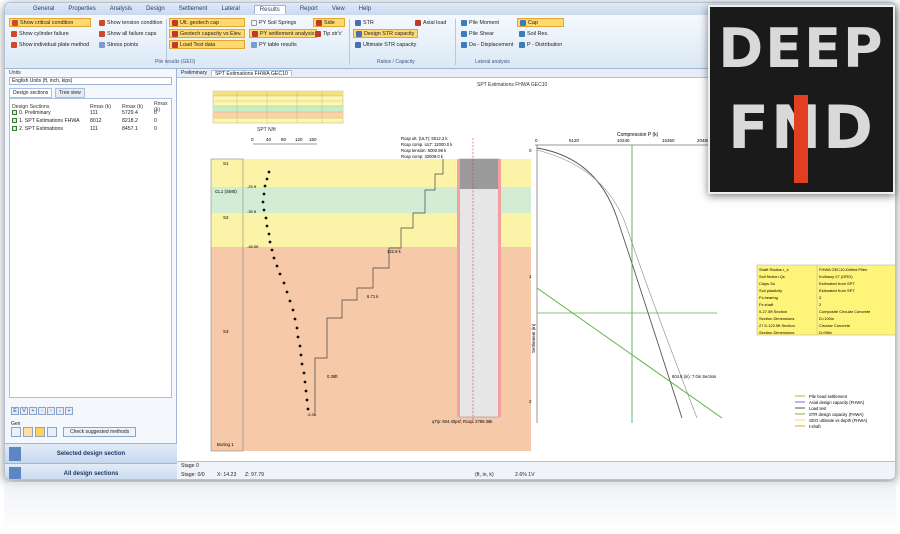 This screenshot has width=900, height=534. Describe the element at coordinates (541, 22) in the screenshot. I see `cap-button: Cap` at that location.